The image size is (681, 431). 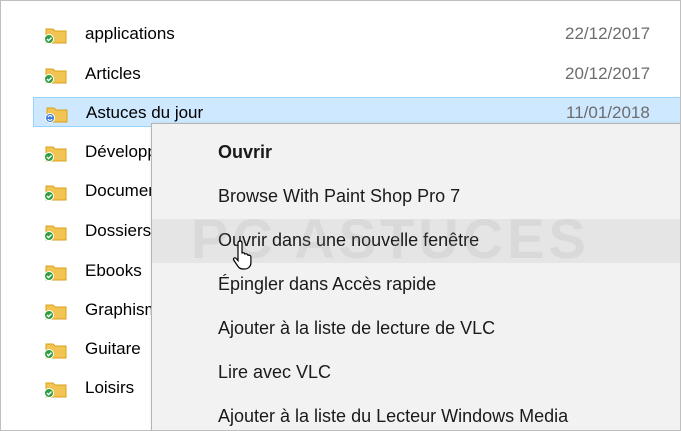 I want to click on file-date: 22/12/2017, so click(x=608, y=33).